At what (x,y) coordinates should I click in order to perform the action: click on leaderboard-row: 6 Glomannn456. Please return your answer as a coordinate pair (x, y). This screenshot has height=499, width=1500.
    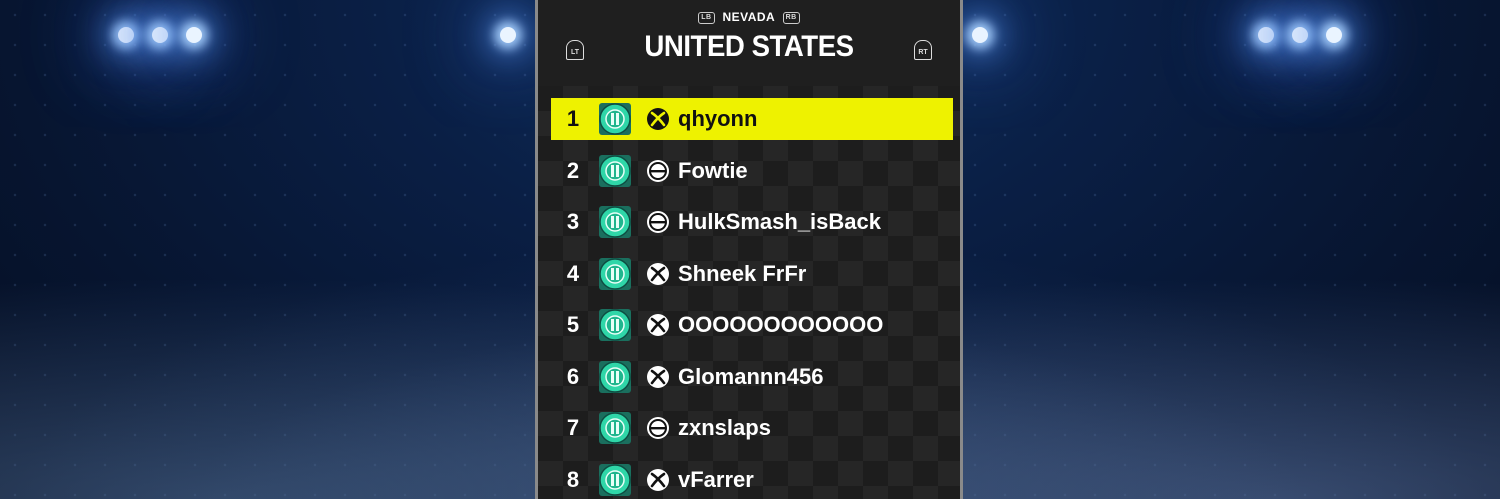
    Looking at the image, I should click on (752, 377).